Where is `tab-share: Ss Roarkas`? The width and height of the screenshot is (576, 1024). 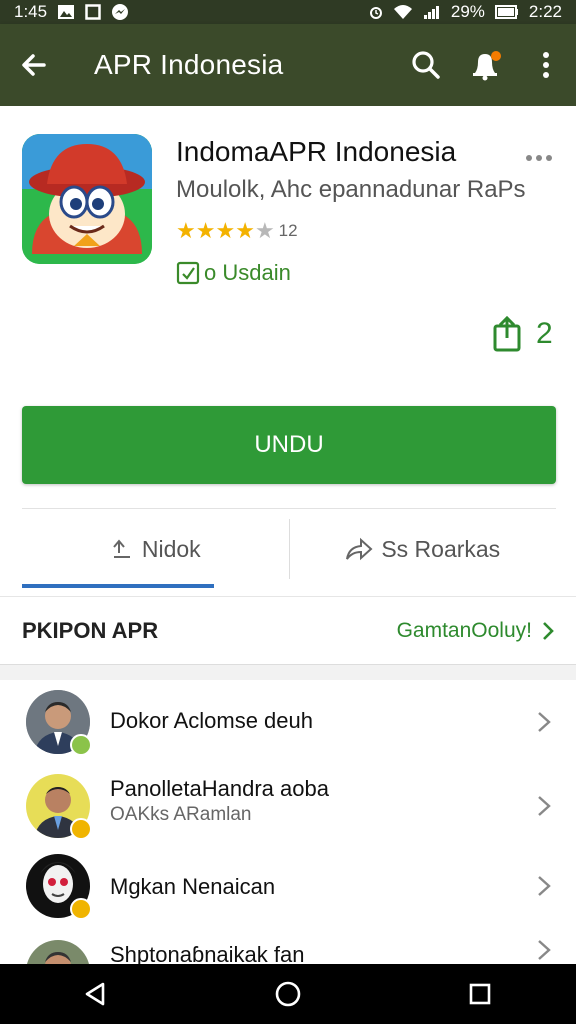
tab-share: Ss Roarkas is located at coordinates (423, 549).